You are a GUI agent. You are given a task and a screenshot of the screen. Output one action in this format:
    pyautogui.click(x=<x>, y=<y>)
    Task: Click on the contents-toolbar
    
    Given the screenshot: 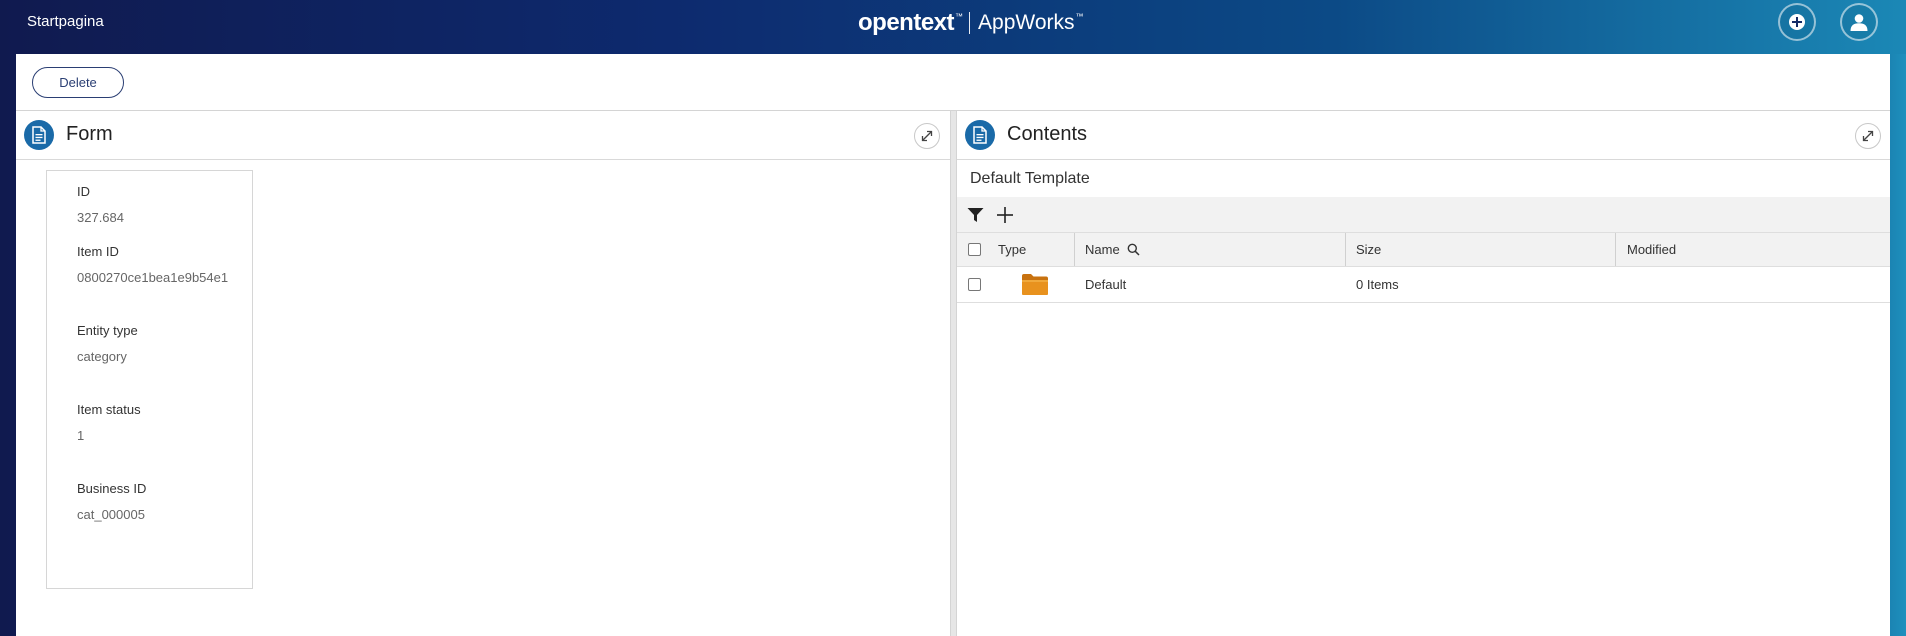 What is the action you would take?
    pyautogui.click(x=1424, y=215)
    